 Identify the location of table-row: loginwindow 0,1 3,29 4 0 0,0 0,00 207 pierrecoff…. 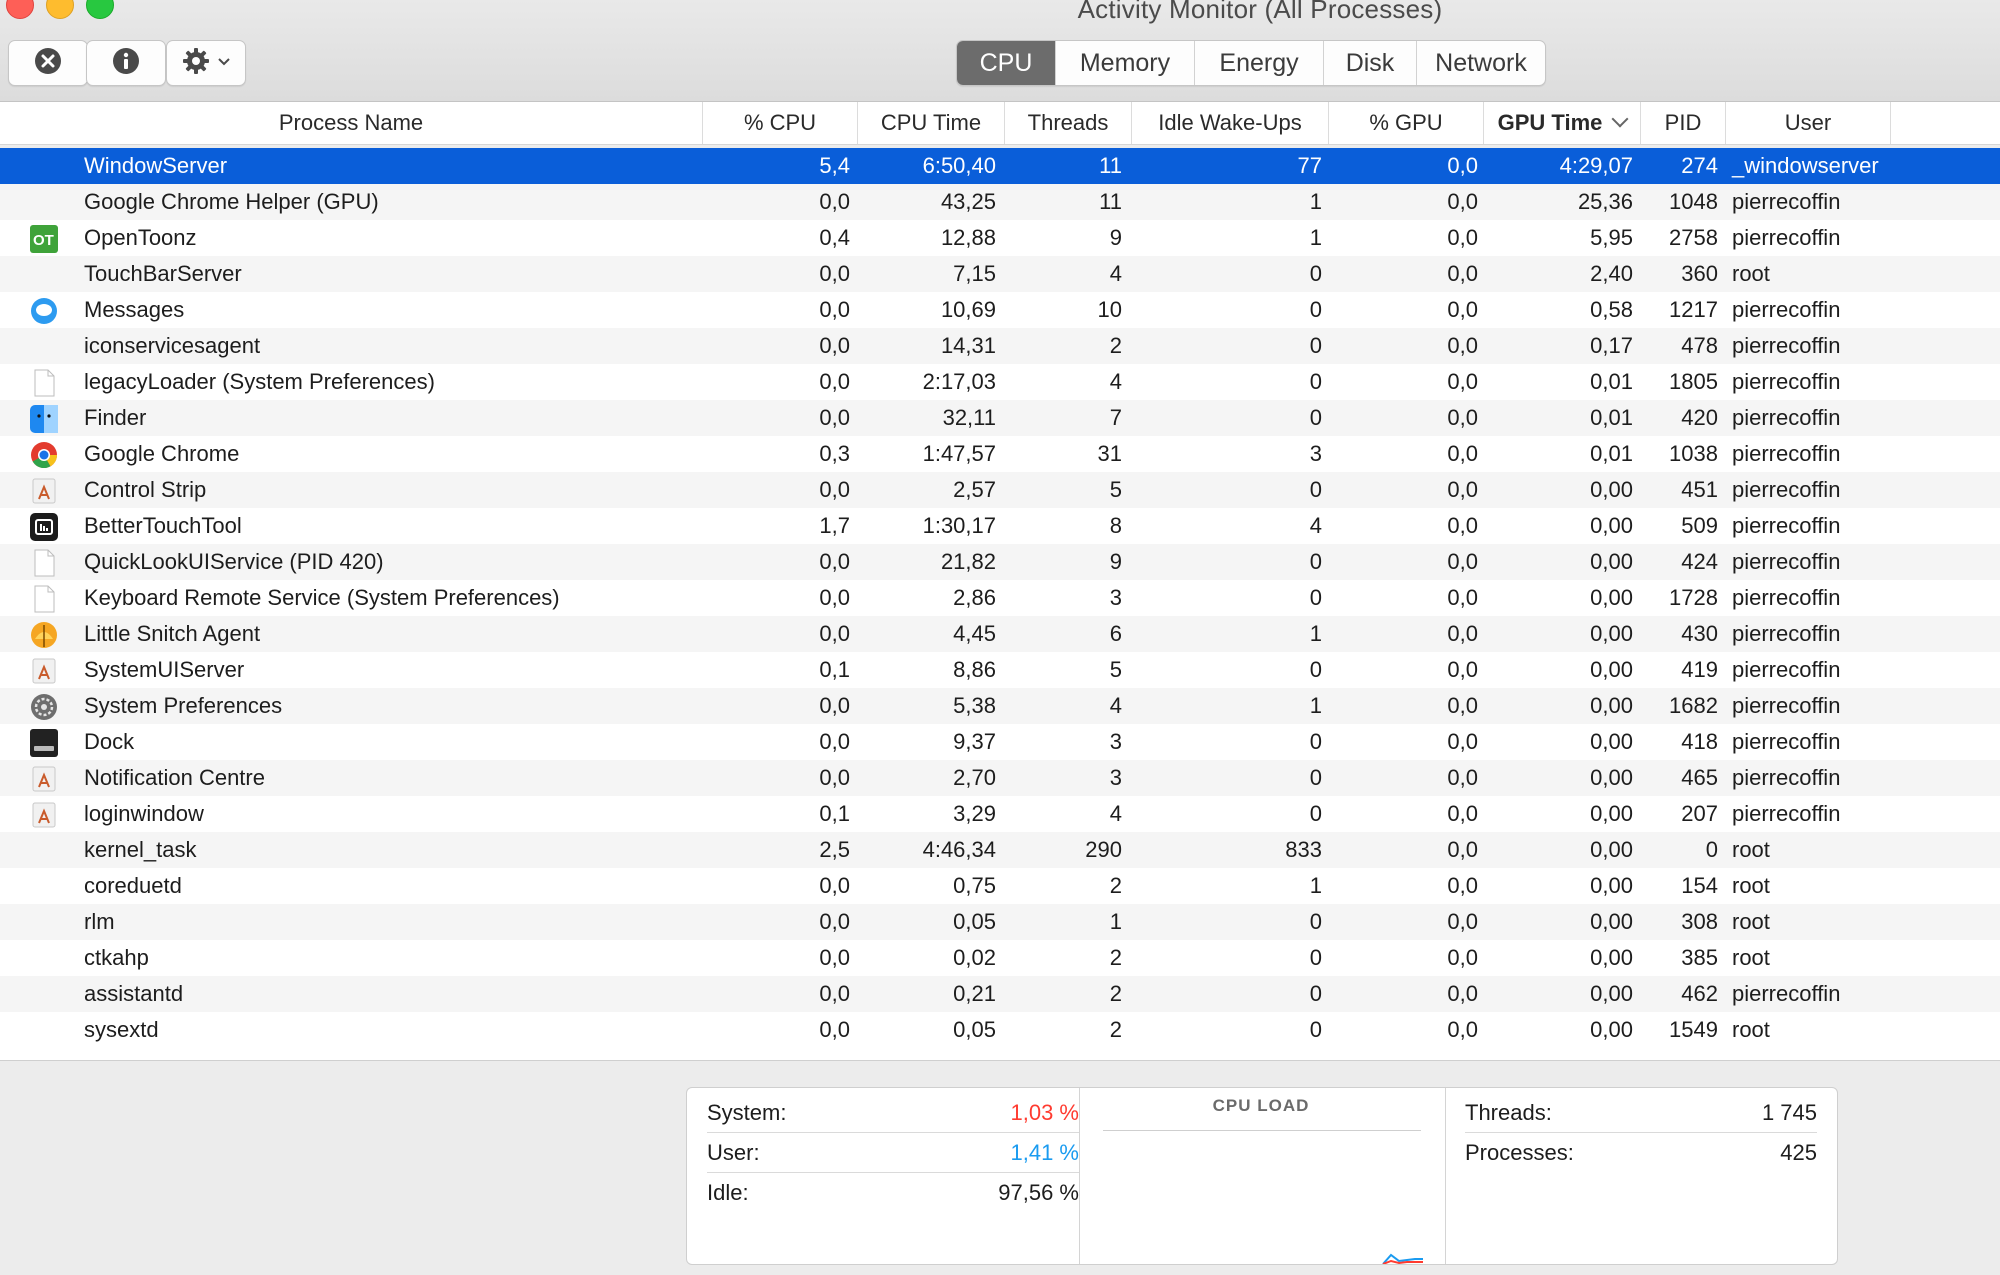
(1000, 814).